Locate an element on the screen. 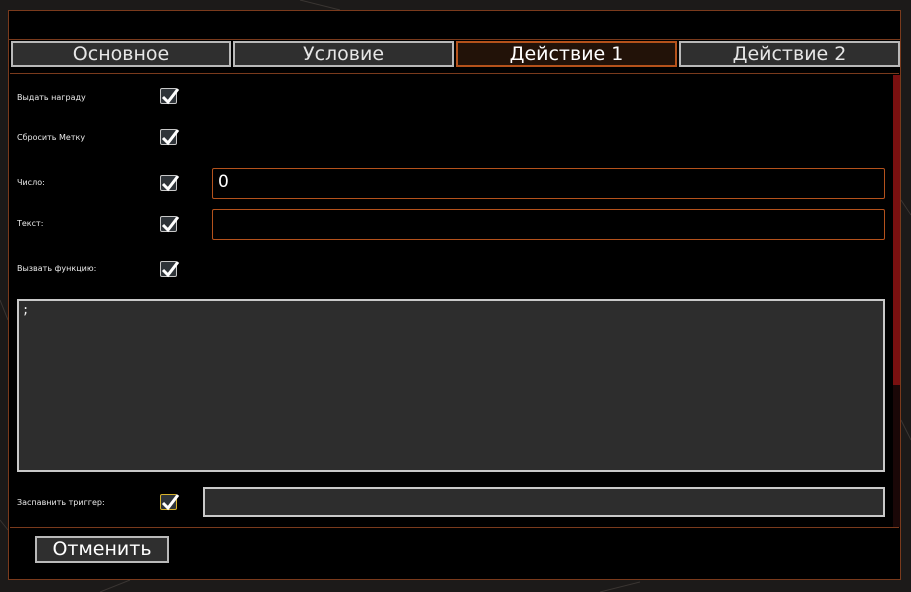  spawn-trigger-checkbox is located at coordinates (170, 502).